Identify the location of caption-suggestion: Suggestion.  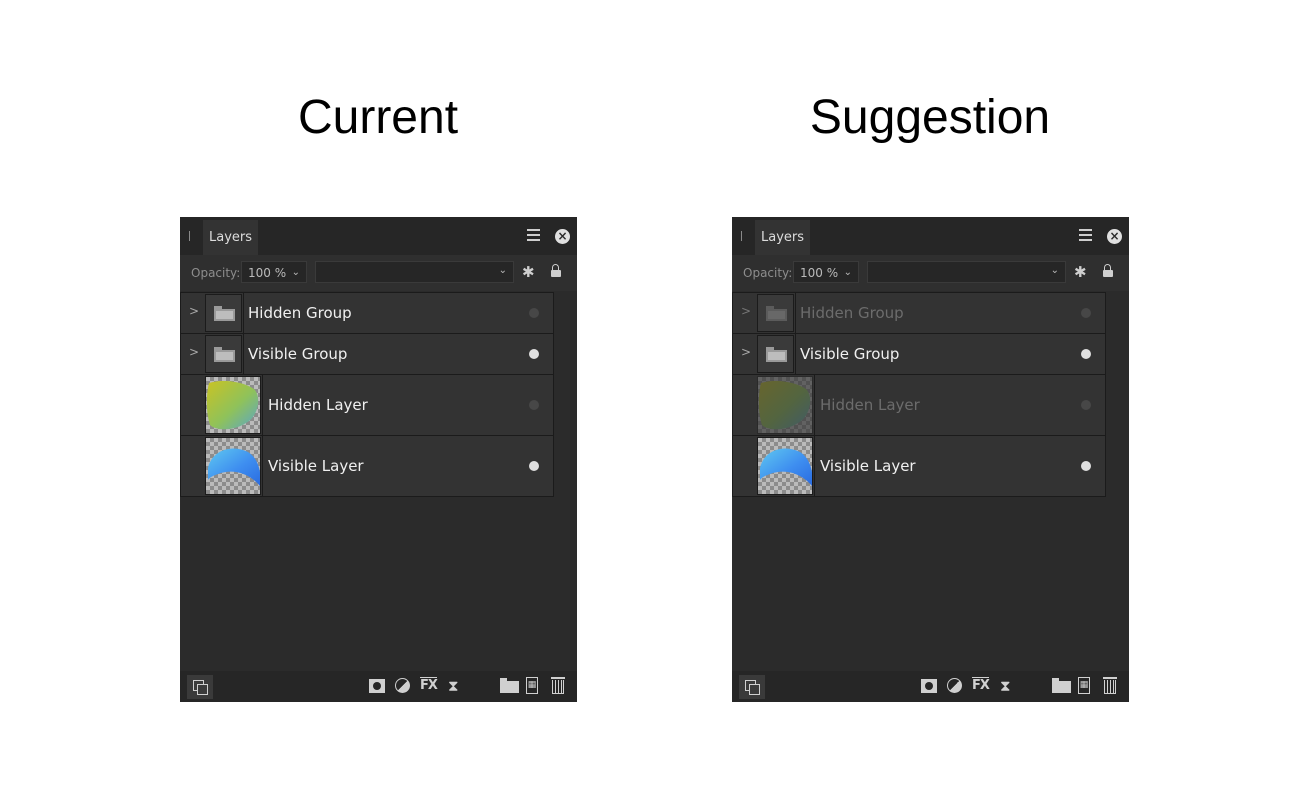
(930, 117).